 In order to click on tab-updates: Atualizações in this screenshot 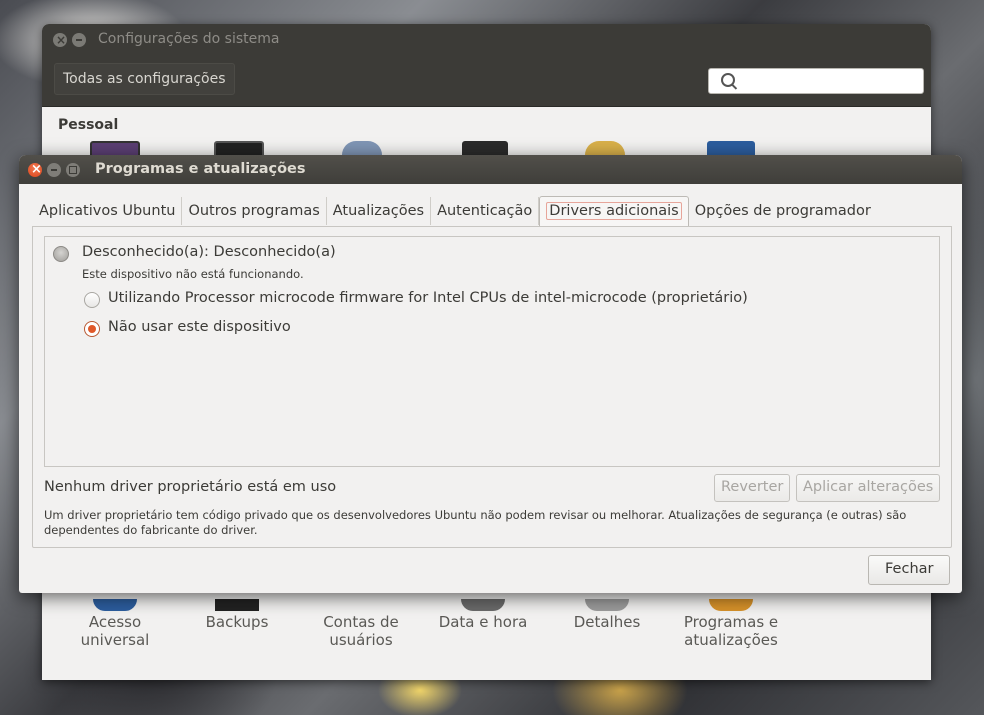, I will do `click(379, 211)`.